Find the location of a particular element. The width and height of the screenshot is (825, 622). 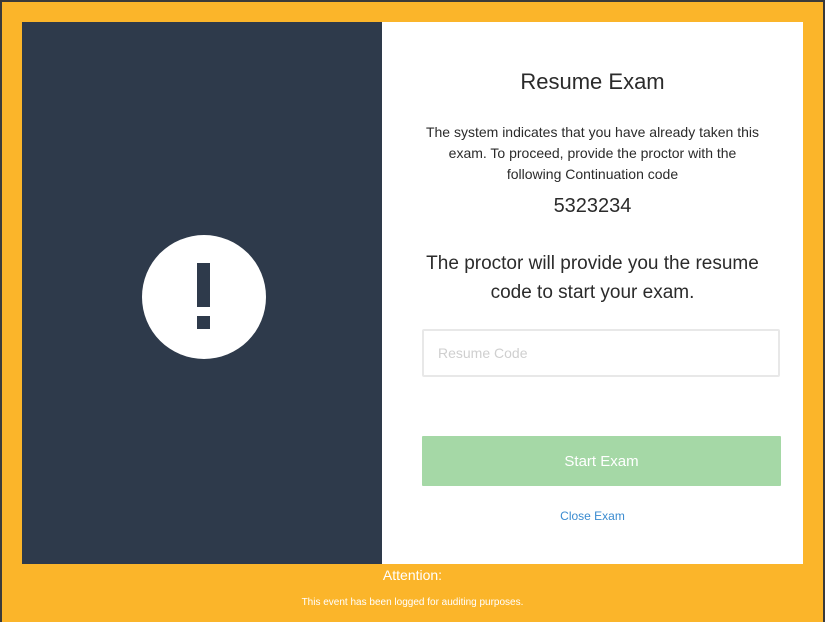

frame-border-top is located at coordinates (412, 1).